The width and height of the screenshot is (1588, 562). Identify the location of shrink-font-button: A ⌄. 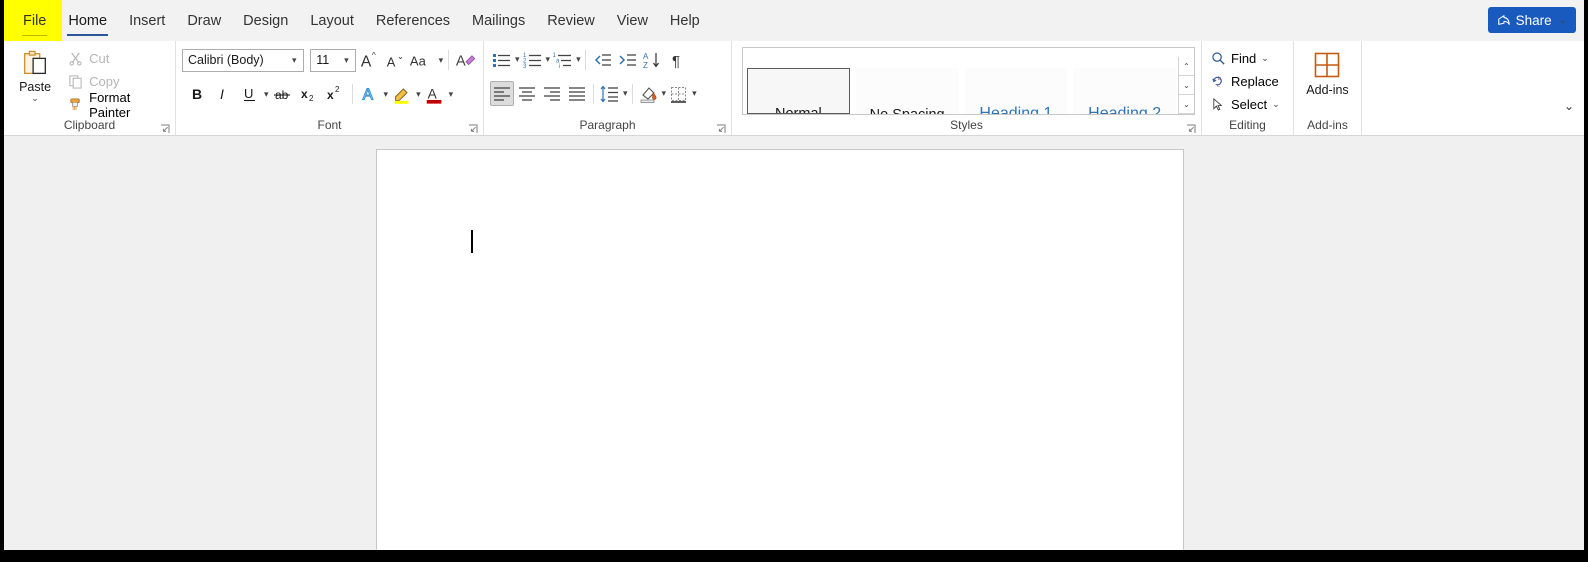
(394, 60).